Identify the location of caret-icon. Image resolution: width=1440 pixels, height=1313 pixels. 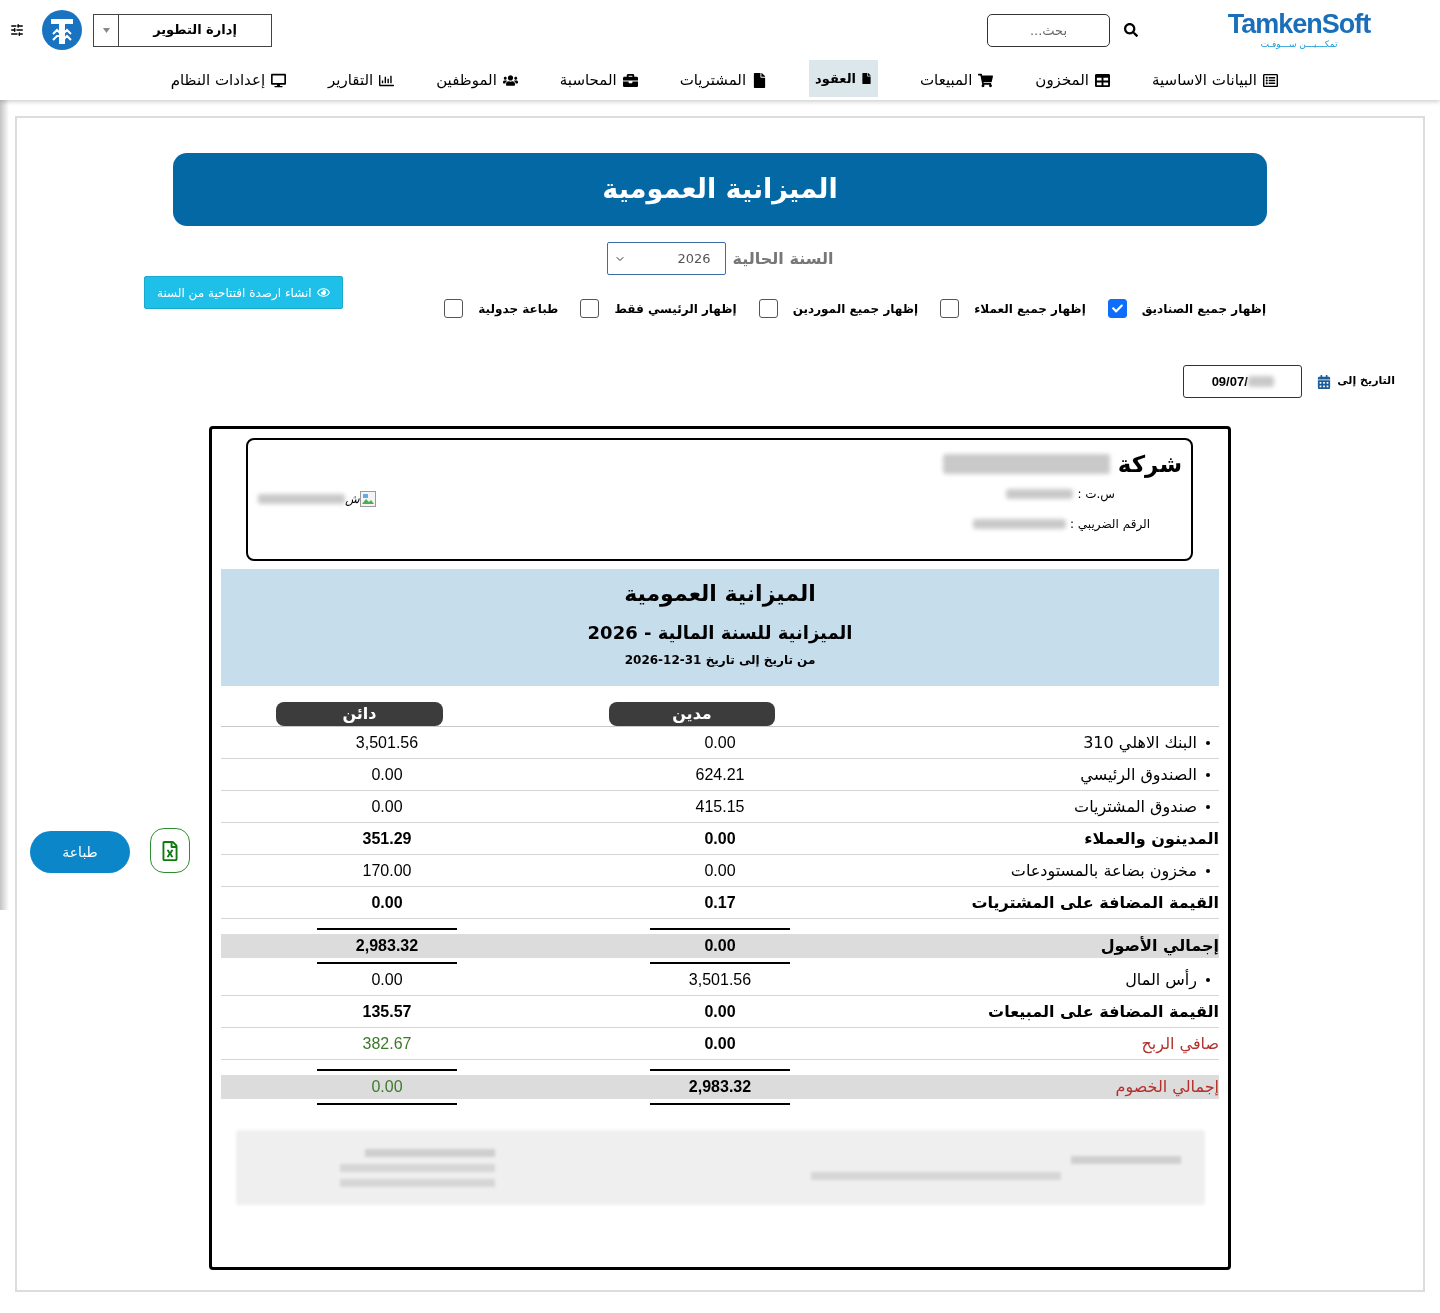
(106, 30).